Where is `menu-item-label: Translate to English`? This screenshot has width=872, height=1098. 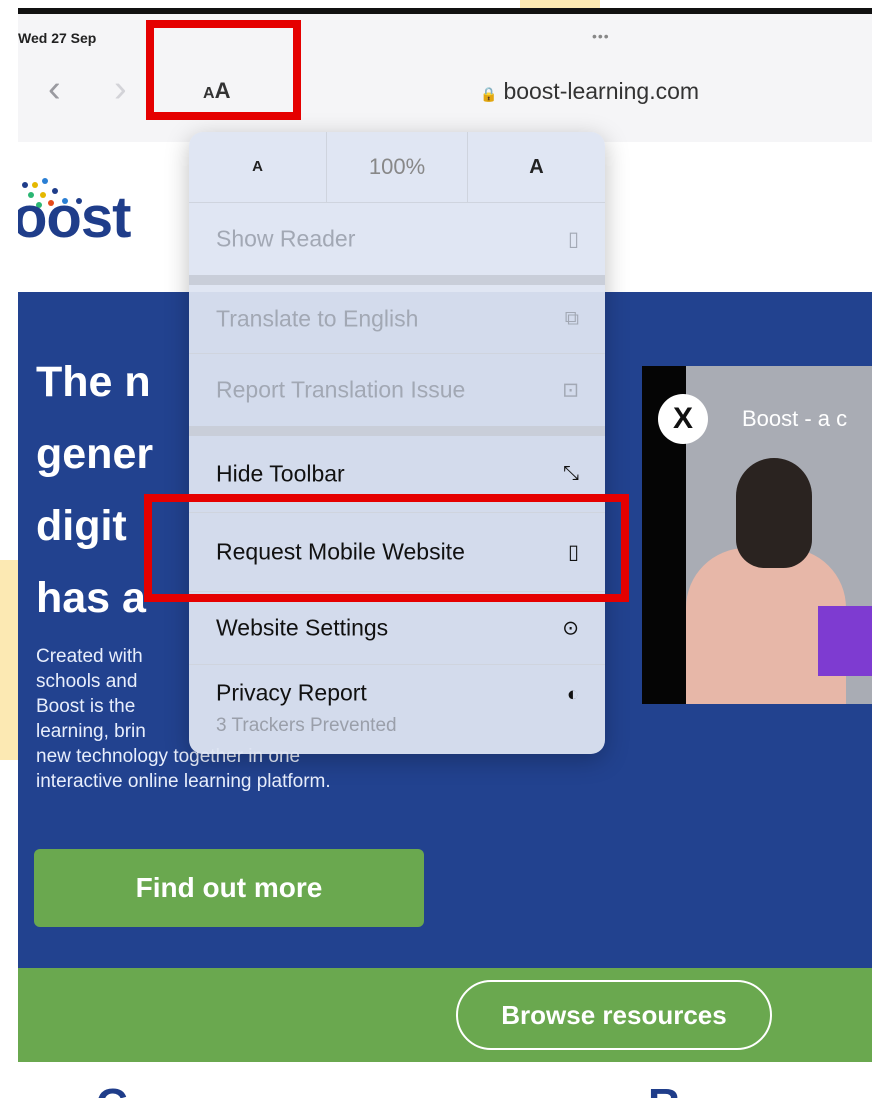 menu-item-label: Translate to English is located at coordinates (317, 318).